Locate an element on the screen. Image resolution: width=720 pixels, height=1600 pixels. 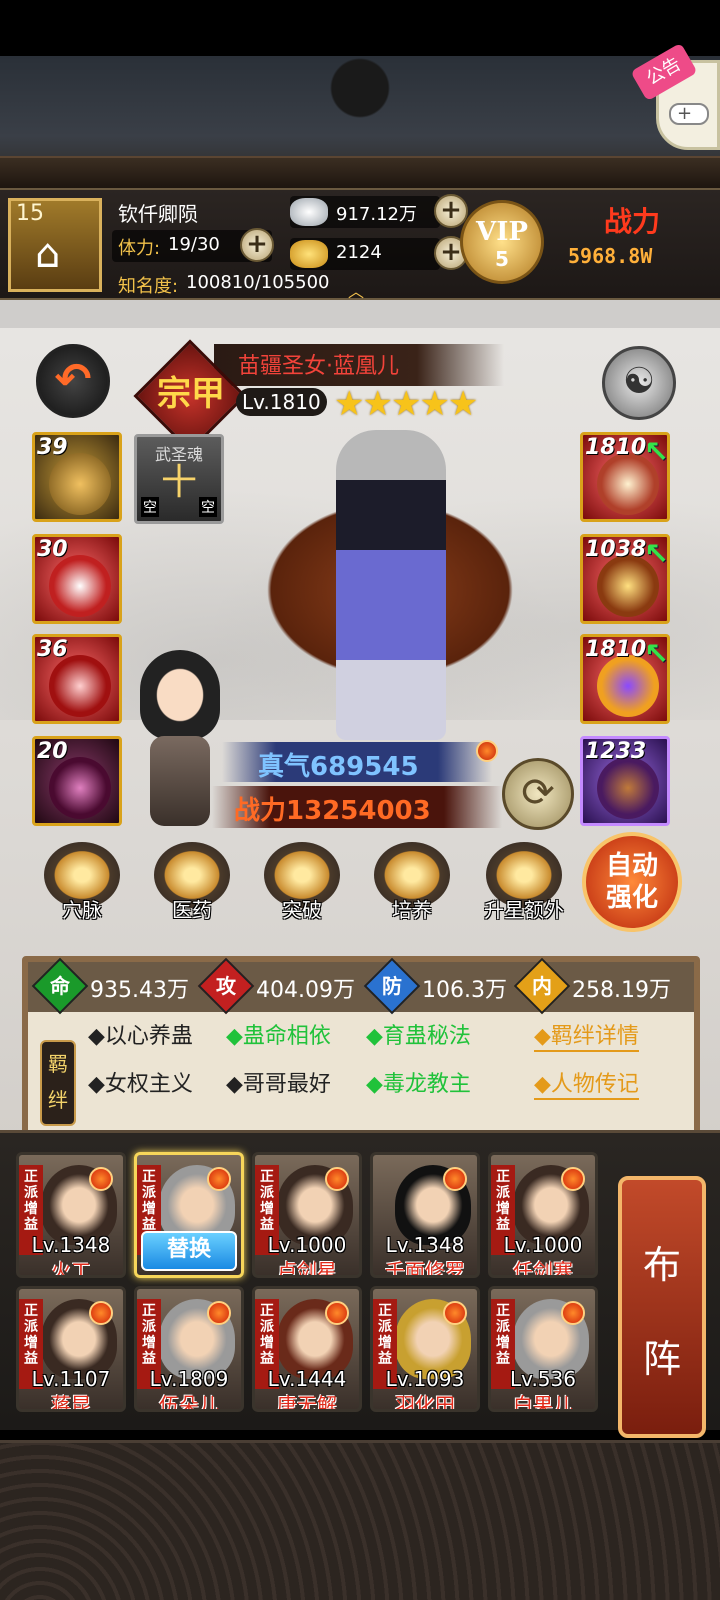
notice-plus-icon: + is located at coordinates (689, 114).